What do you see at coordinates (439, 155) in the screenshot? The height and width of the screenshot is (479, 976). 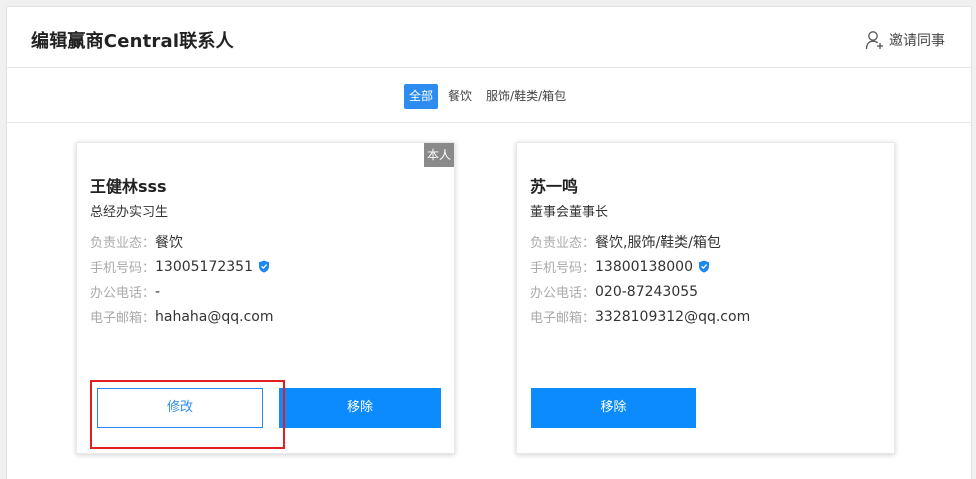 I see `self-badge: 本人` at bounding box center [439, 155].